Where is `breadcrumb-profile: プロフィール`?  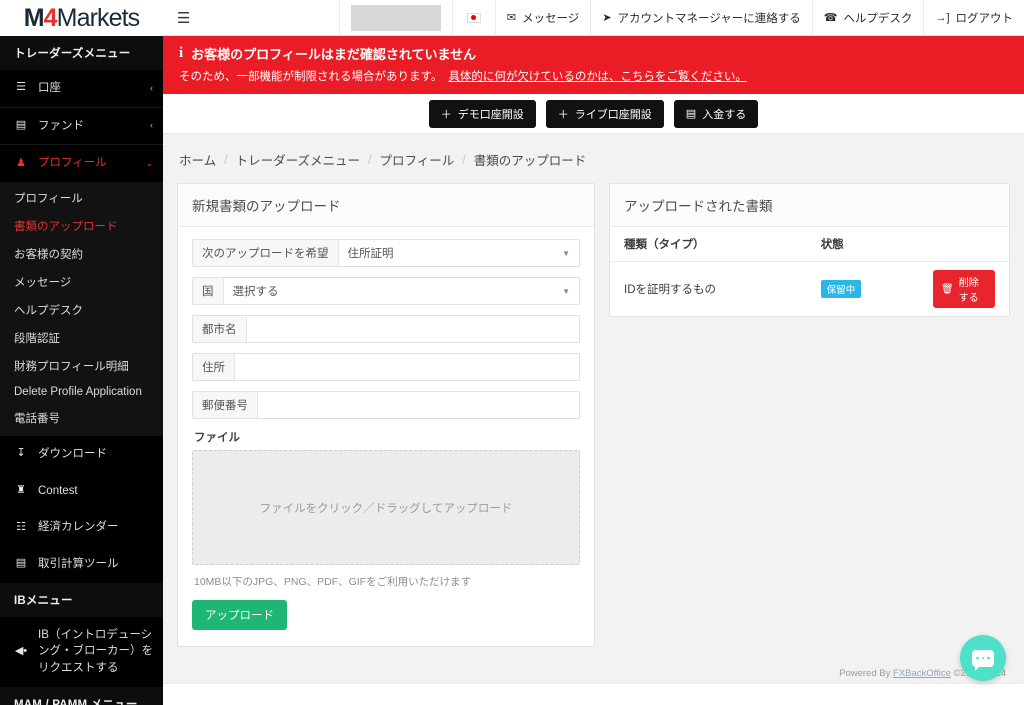
breadcrumb-profile: プロフィール is located at coordinates (417, 159).